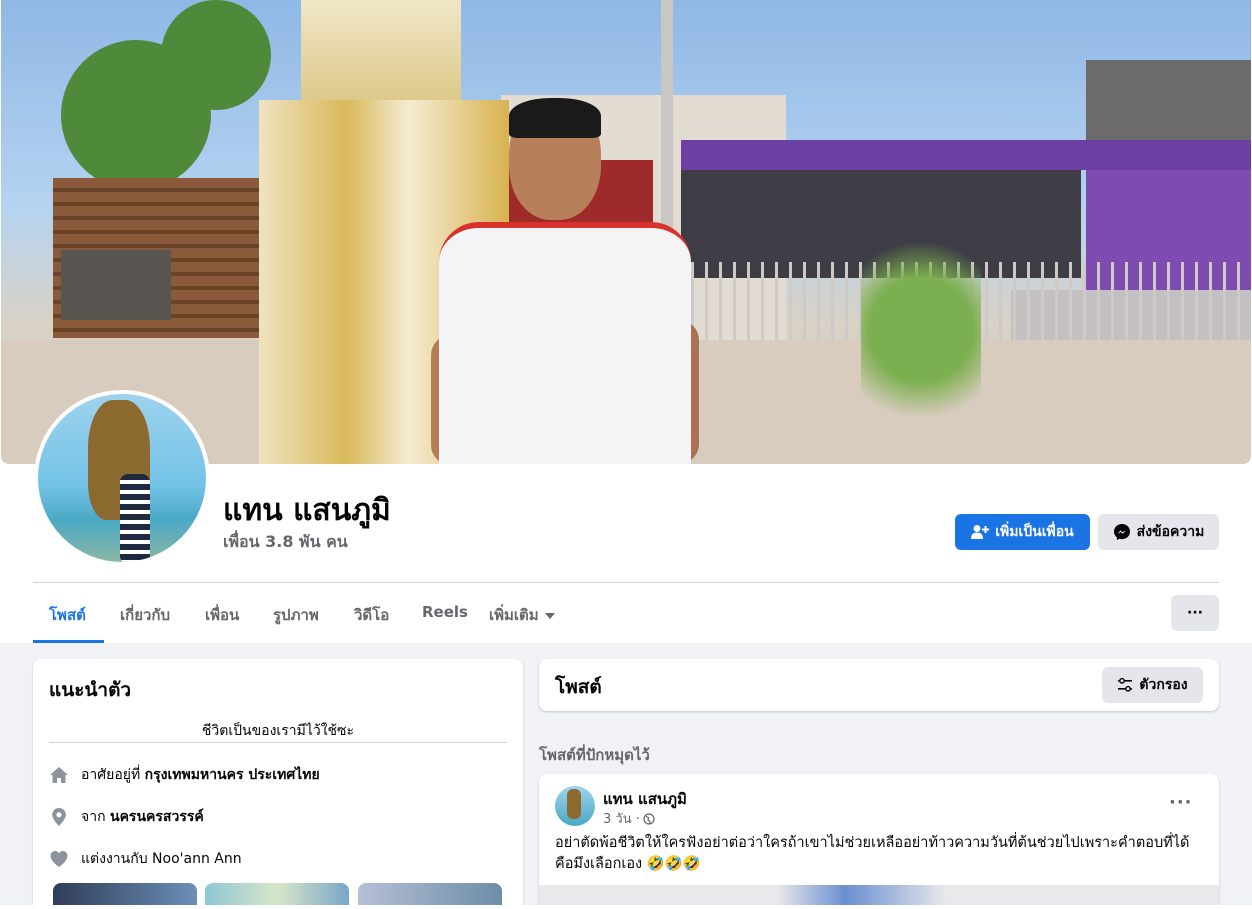  What do you see at coordinates (216, 55) in the screenshot?
I see `cover-tree` at bounding box center [216, 55].